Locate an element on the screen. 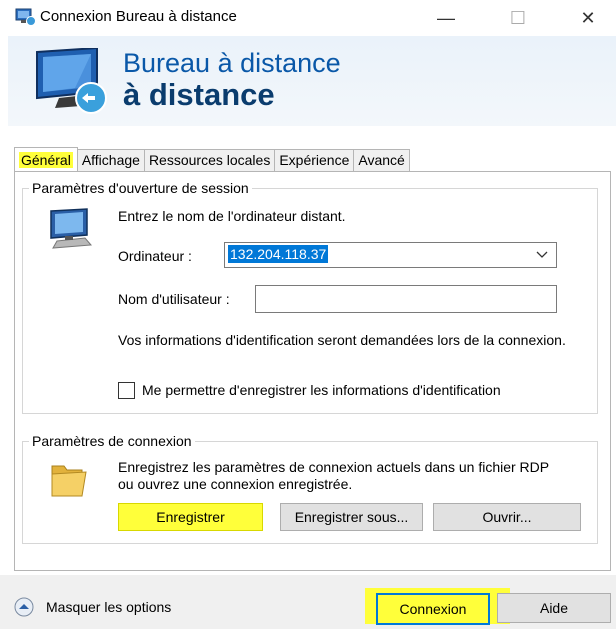  tab-general: Général is located at coordinates (46, 159).